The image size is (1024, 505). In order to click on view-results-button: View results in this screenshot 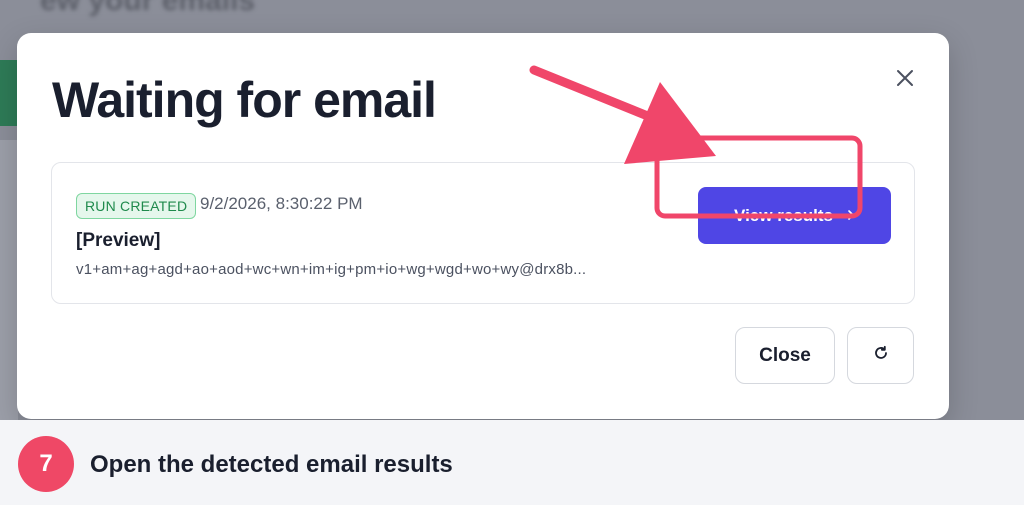, I will do `click(794, 215)`.